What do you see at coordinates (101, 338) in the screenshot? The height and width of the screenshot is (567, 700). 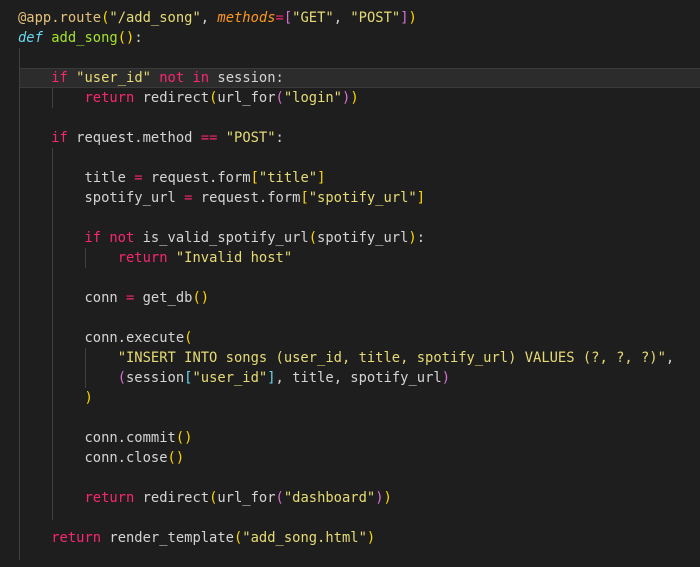 I see `code-token: conn.execute` at bounding box center [101, 338].